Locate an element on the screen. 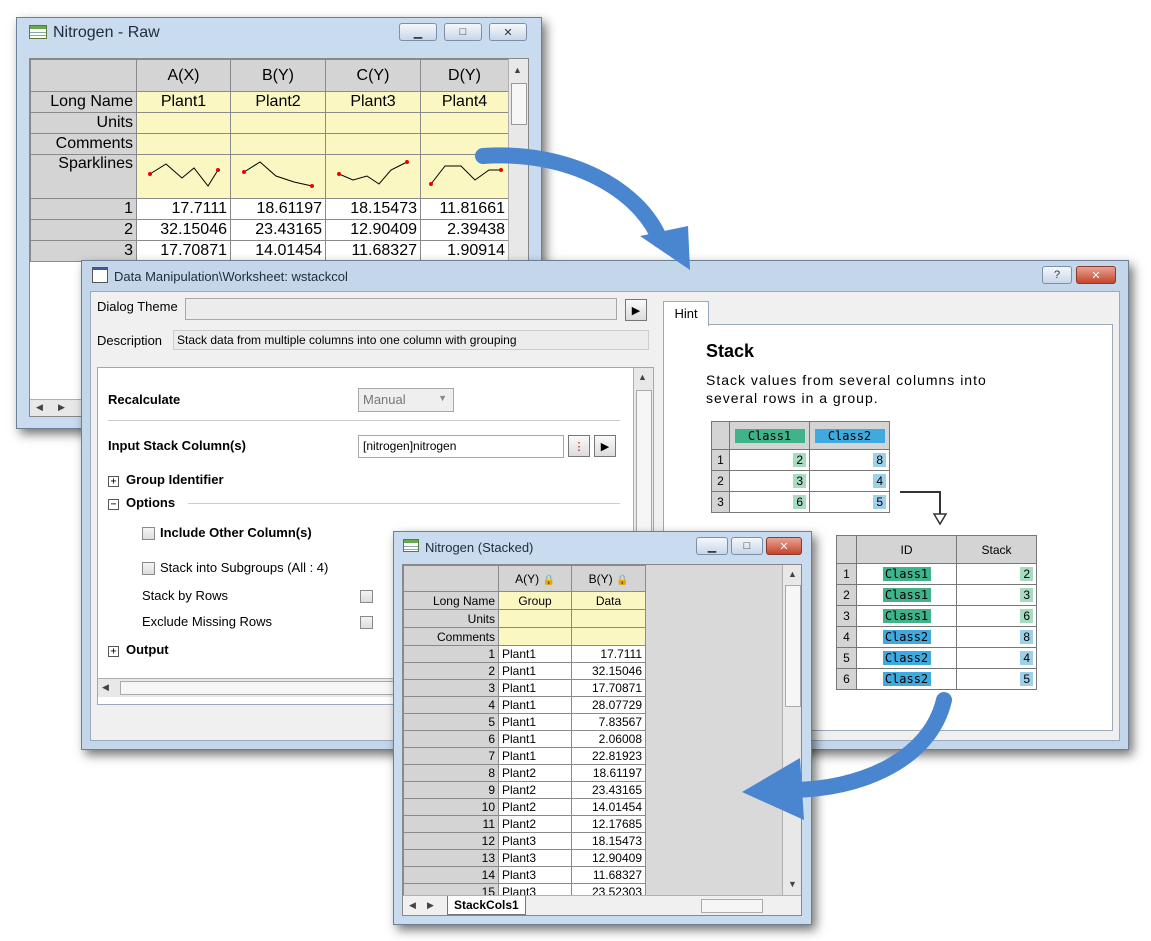 This screenshot has width=1151, height=941. tab-hint: Hint is located at coordinates (686, 313).